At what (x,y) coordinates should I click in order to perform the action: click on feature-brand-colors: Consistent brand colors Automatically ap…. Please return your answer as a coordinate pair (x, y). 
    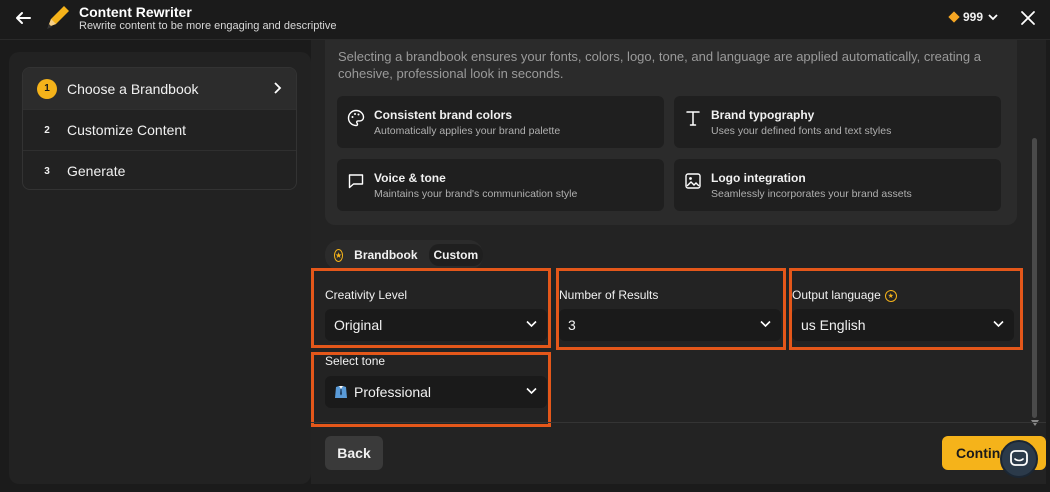
    Looking at the image, I should click on (500, 122).